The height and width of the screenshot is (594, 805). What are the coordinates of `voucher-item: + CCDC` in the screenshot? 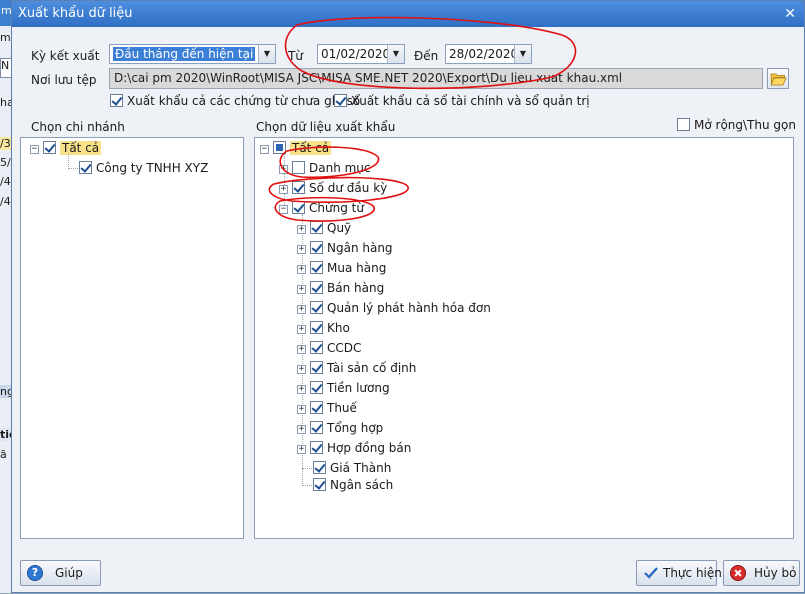 It's located at (329, 348).